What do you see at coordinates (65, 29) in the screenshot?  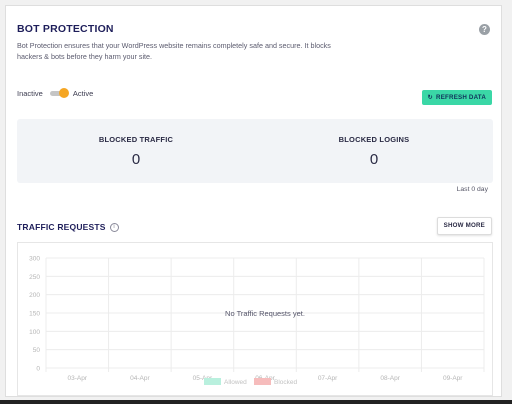 I see `bot-protection-title: BOT PROTECTION` at bounding box center [65, 29].